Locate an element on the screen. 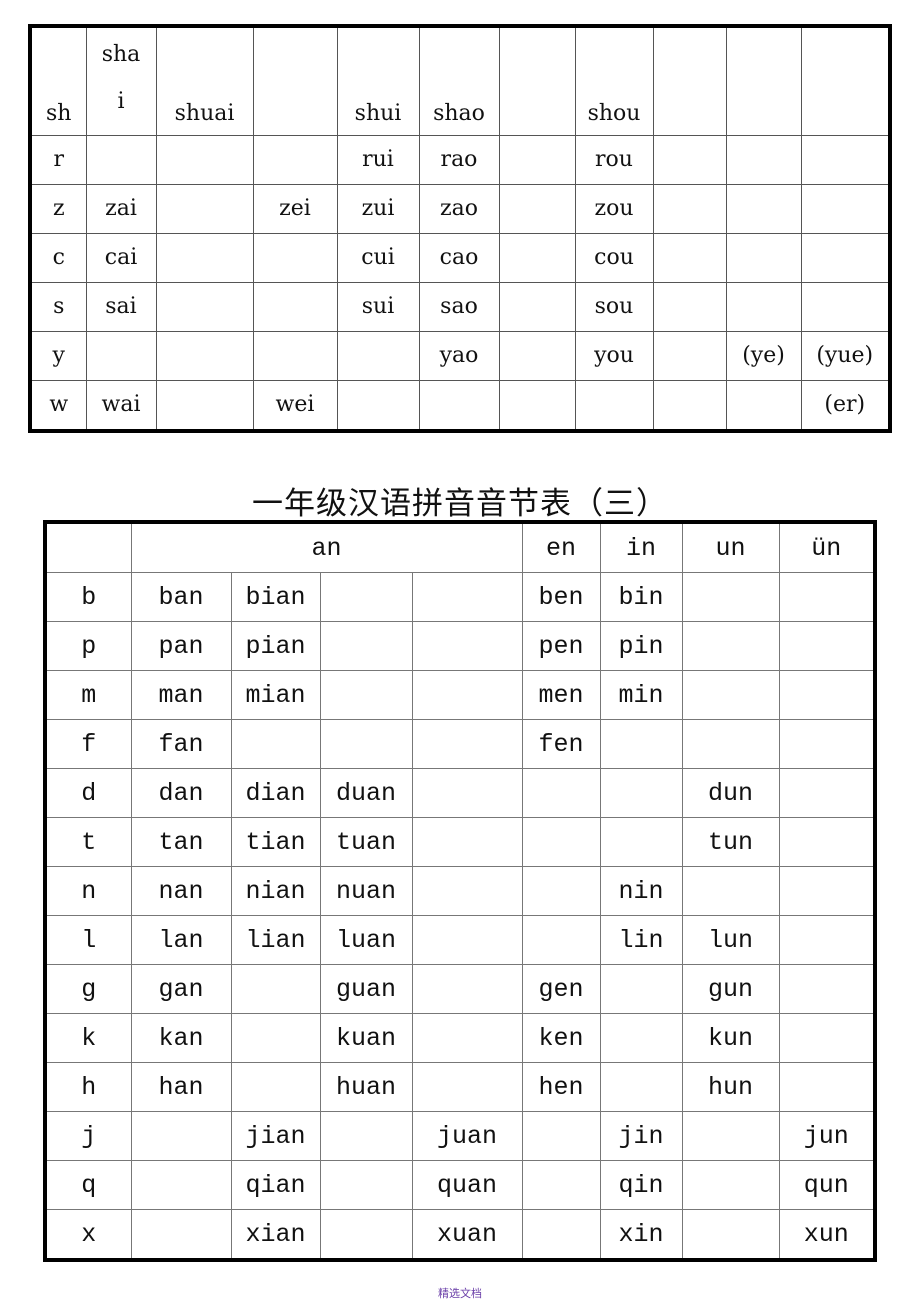  table1-row-w: w wai wei (er) is located at coordinates (460, 406).